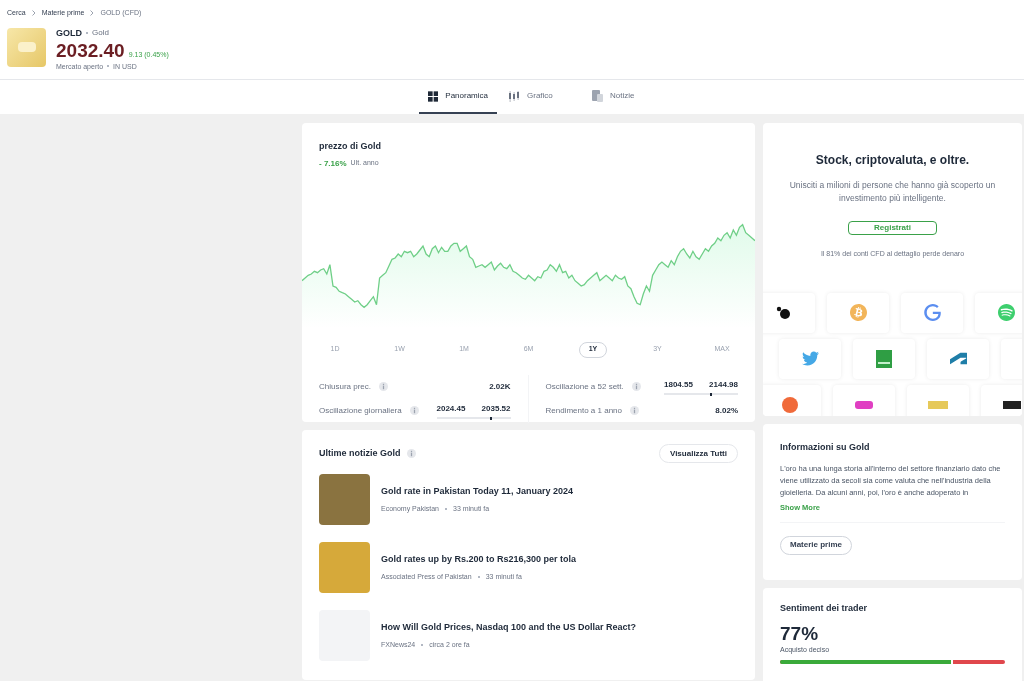 The image size is (1024, 681). What do you see at coordinates (723, 384) in the screenshot?
I see `range-high: 2144.98` at bounding box center [723, 384].